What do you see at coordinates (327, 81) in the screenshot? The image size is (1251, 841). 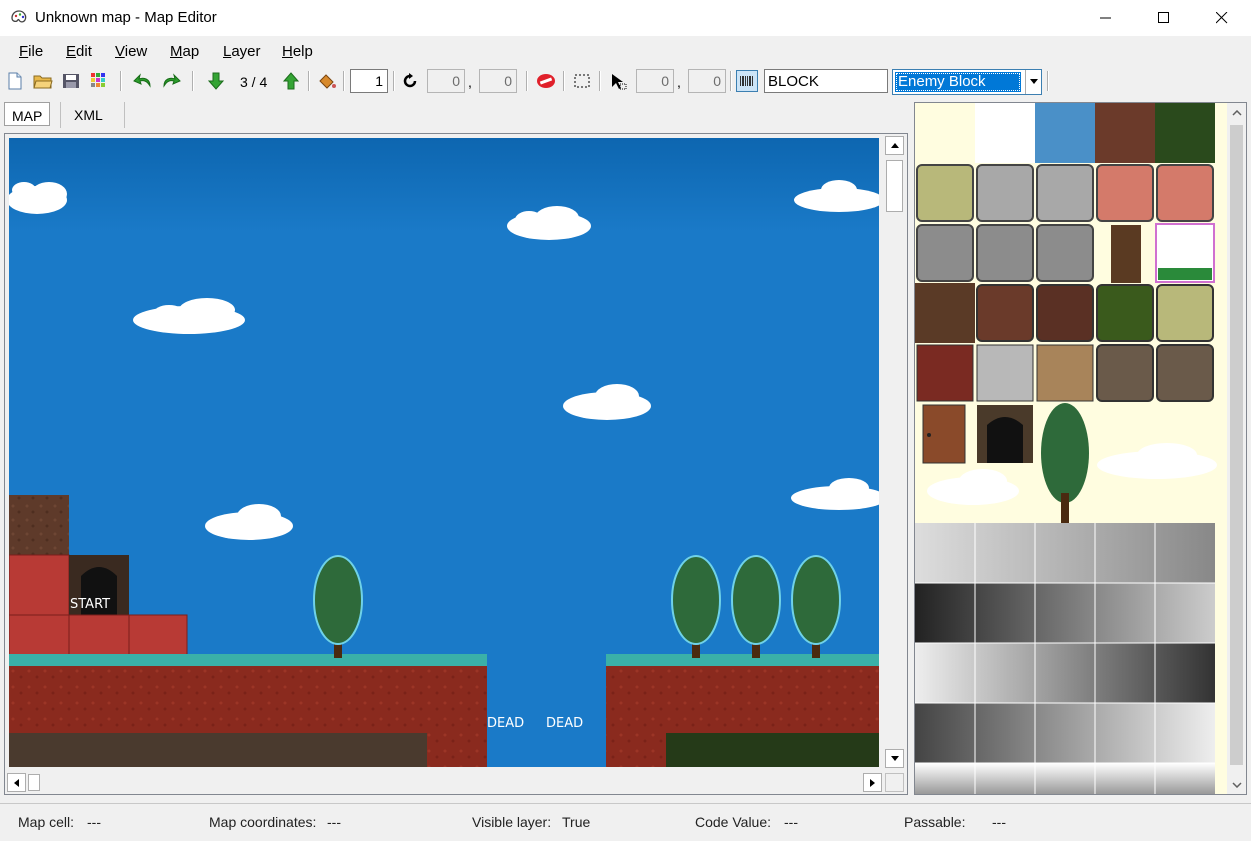 I see `fill-tool-button` at bounding box center [327, 81].